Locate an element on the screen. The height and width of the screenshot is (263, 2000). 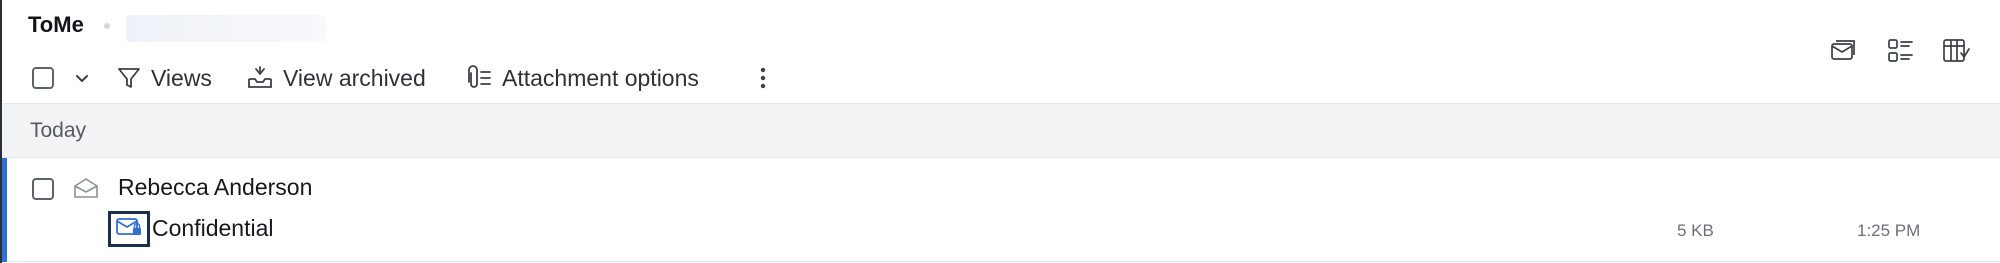
envelope-lock-icon is located at coordinates (129, 229).